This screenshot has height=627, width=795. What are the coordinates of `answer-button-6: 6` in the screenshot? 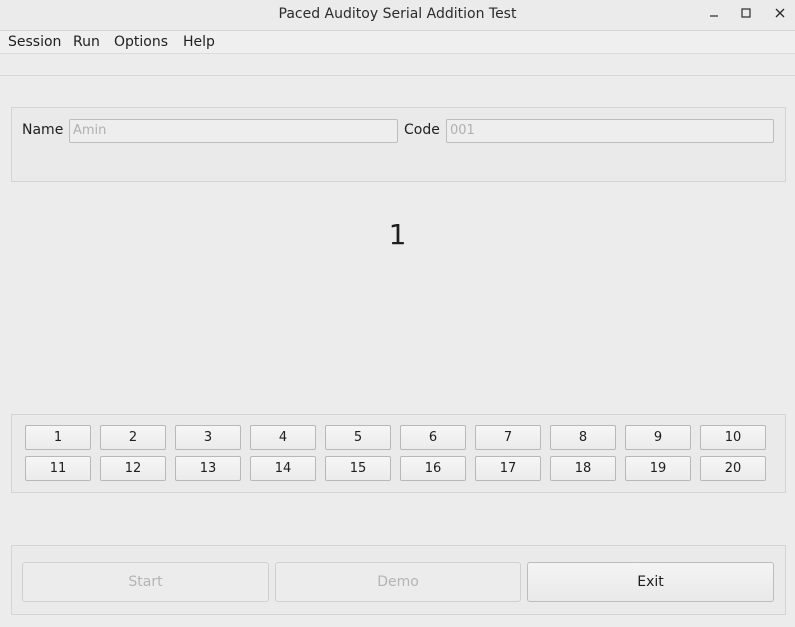 It's located at (433, 437).